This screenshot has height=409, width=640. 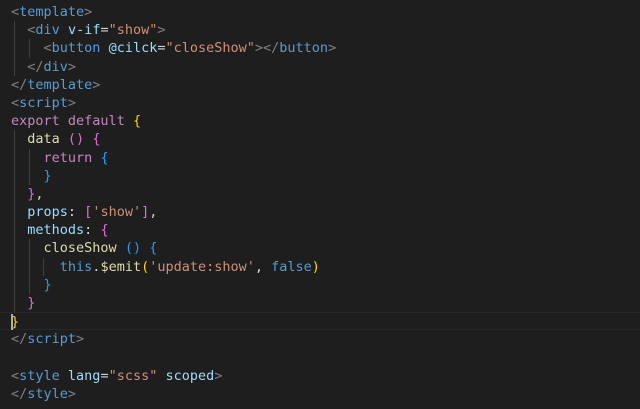 I want to click on code-line: this.$emit('update:show', false), so click(x=320, y=266).